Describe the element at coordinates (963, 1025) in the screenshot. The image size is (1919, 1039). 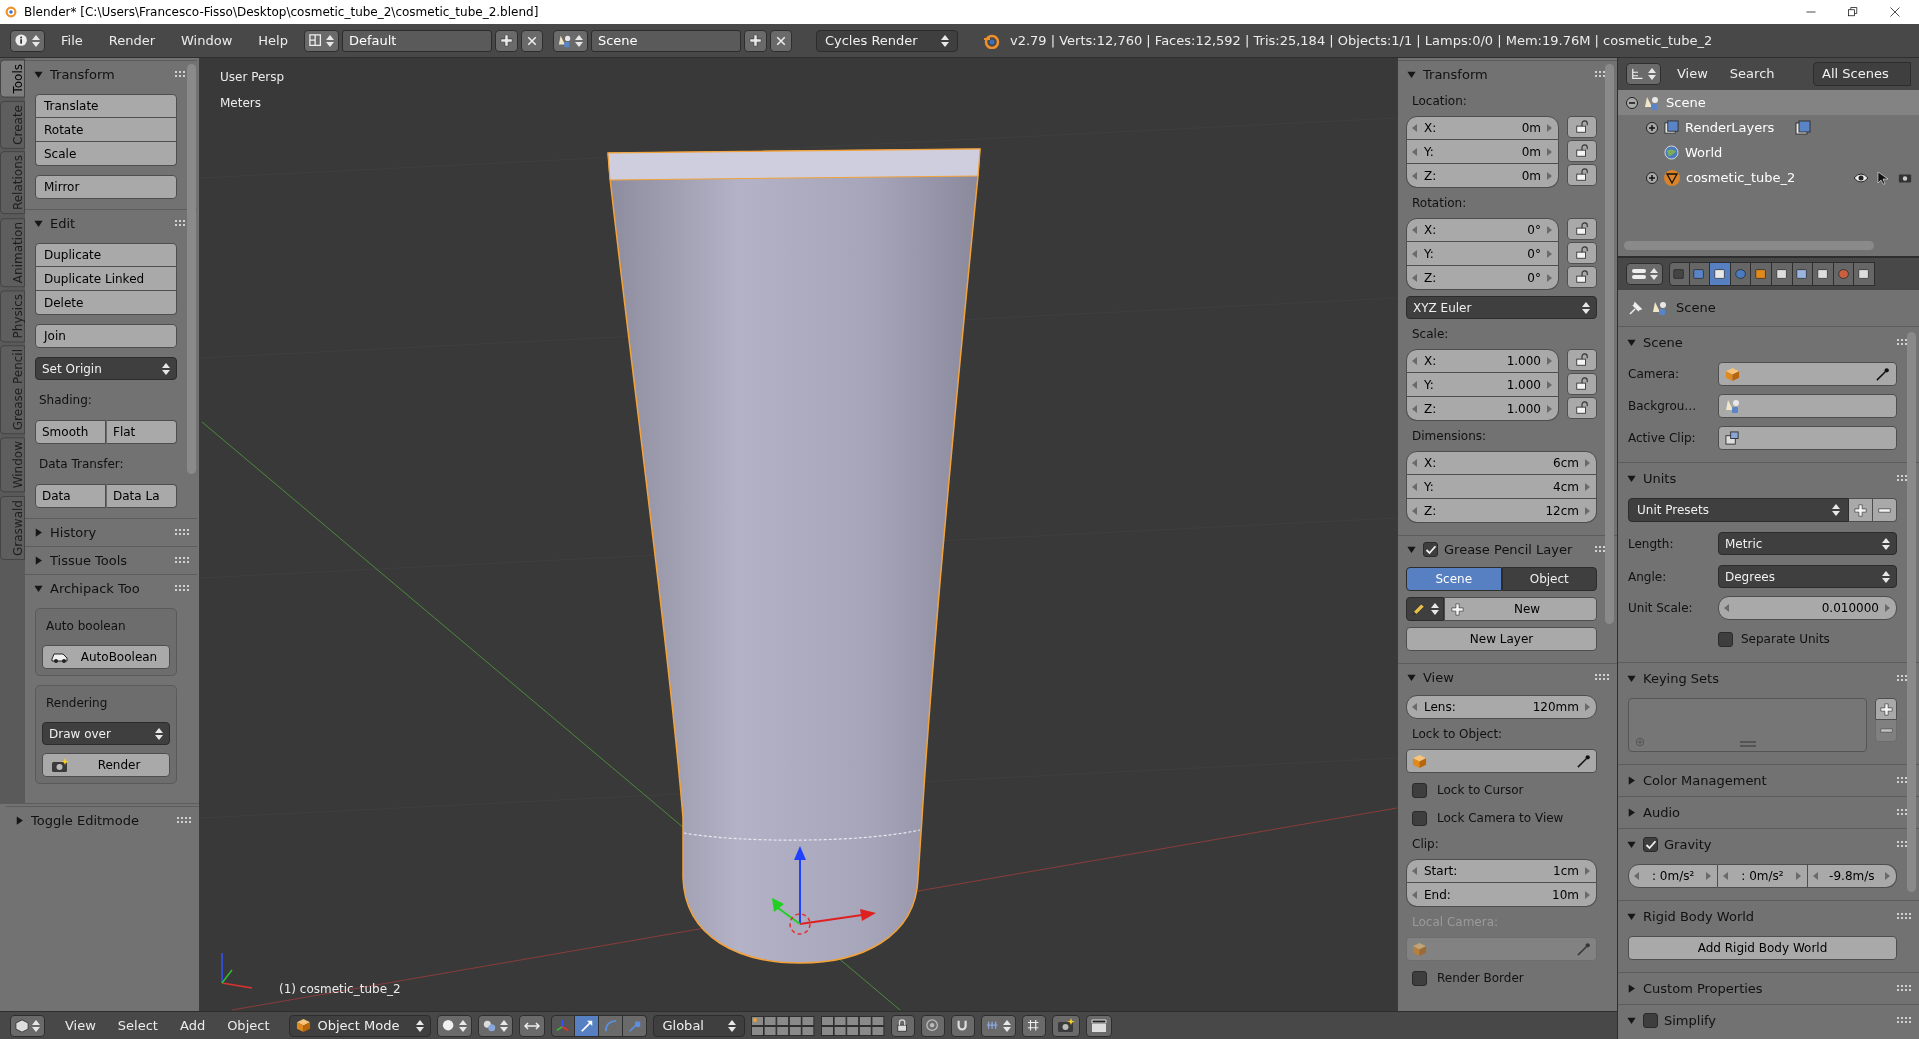
I see `snap-button` at that location.